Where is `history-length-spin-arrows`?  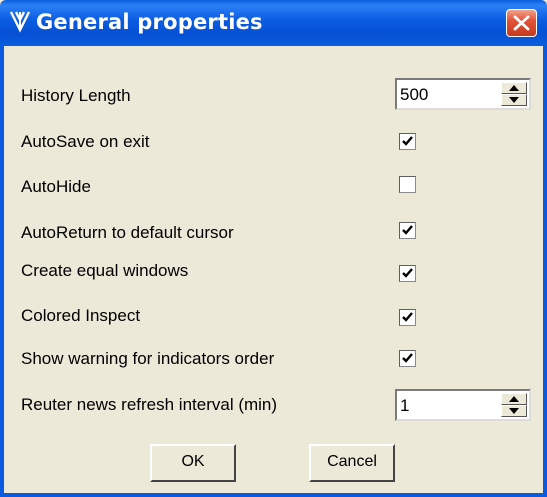
history-length-spin-arrows is located at coordinates (514, 94).